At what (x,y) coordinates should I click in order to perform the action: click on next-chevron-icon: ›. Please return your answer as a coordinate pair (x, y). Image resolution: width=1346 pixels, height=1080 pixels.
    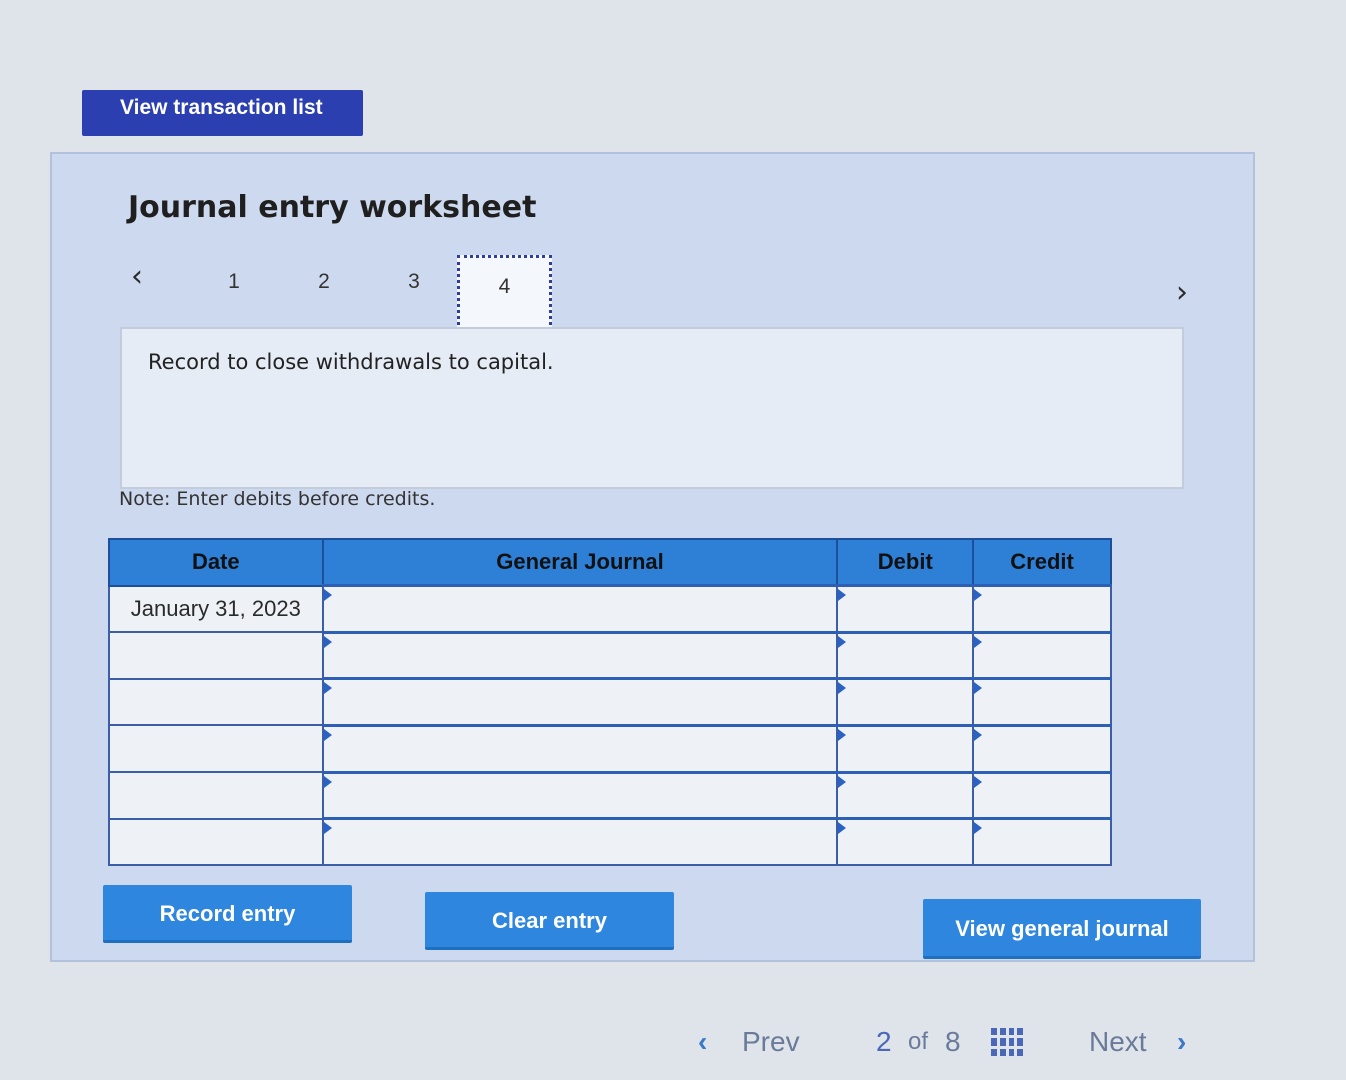
    Looking at the image, I should click on (1181, 1042).